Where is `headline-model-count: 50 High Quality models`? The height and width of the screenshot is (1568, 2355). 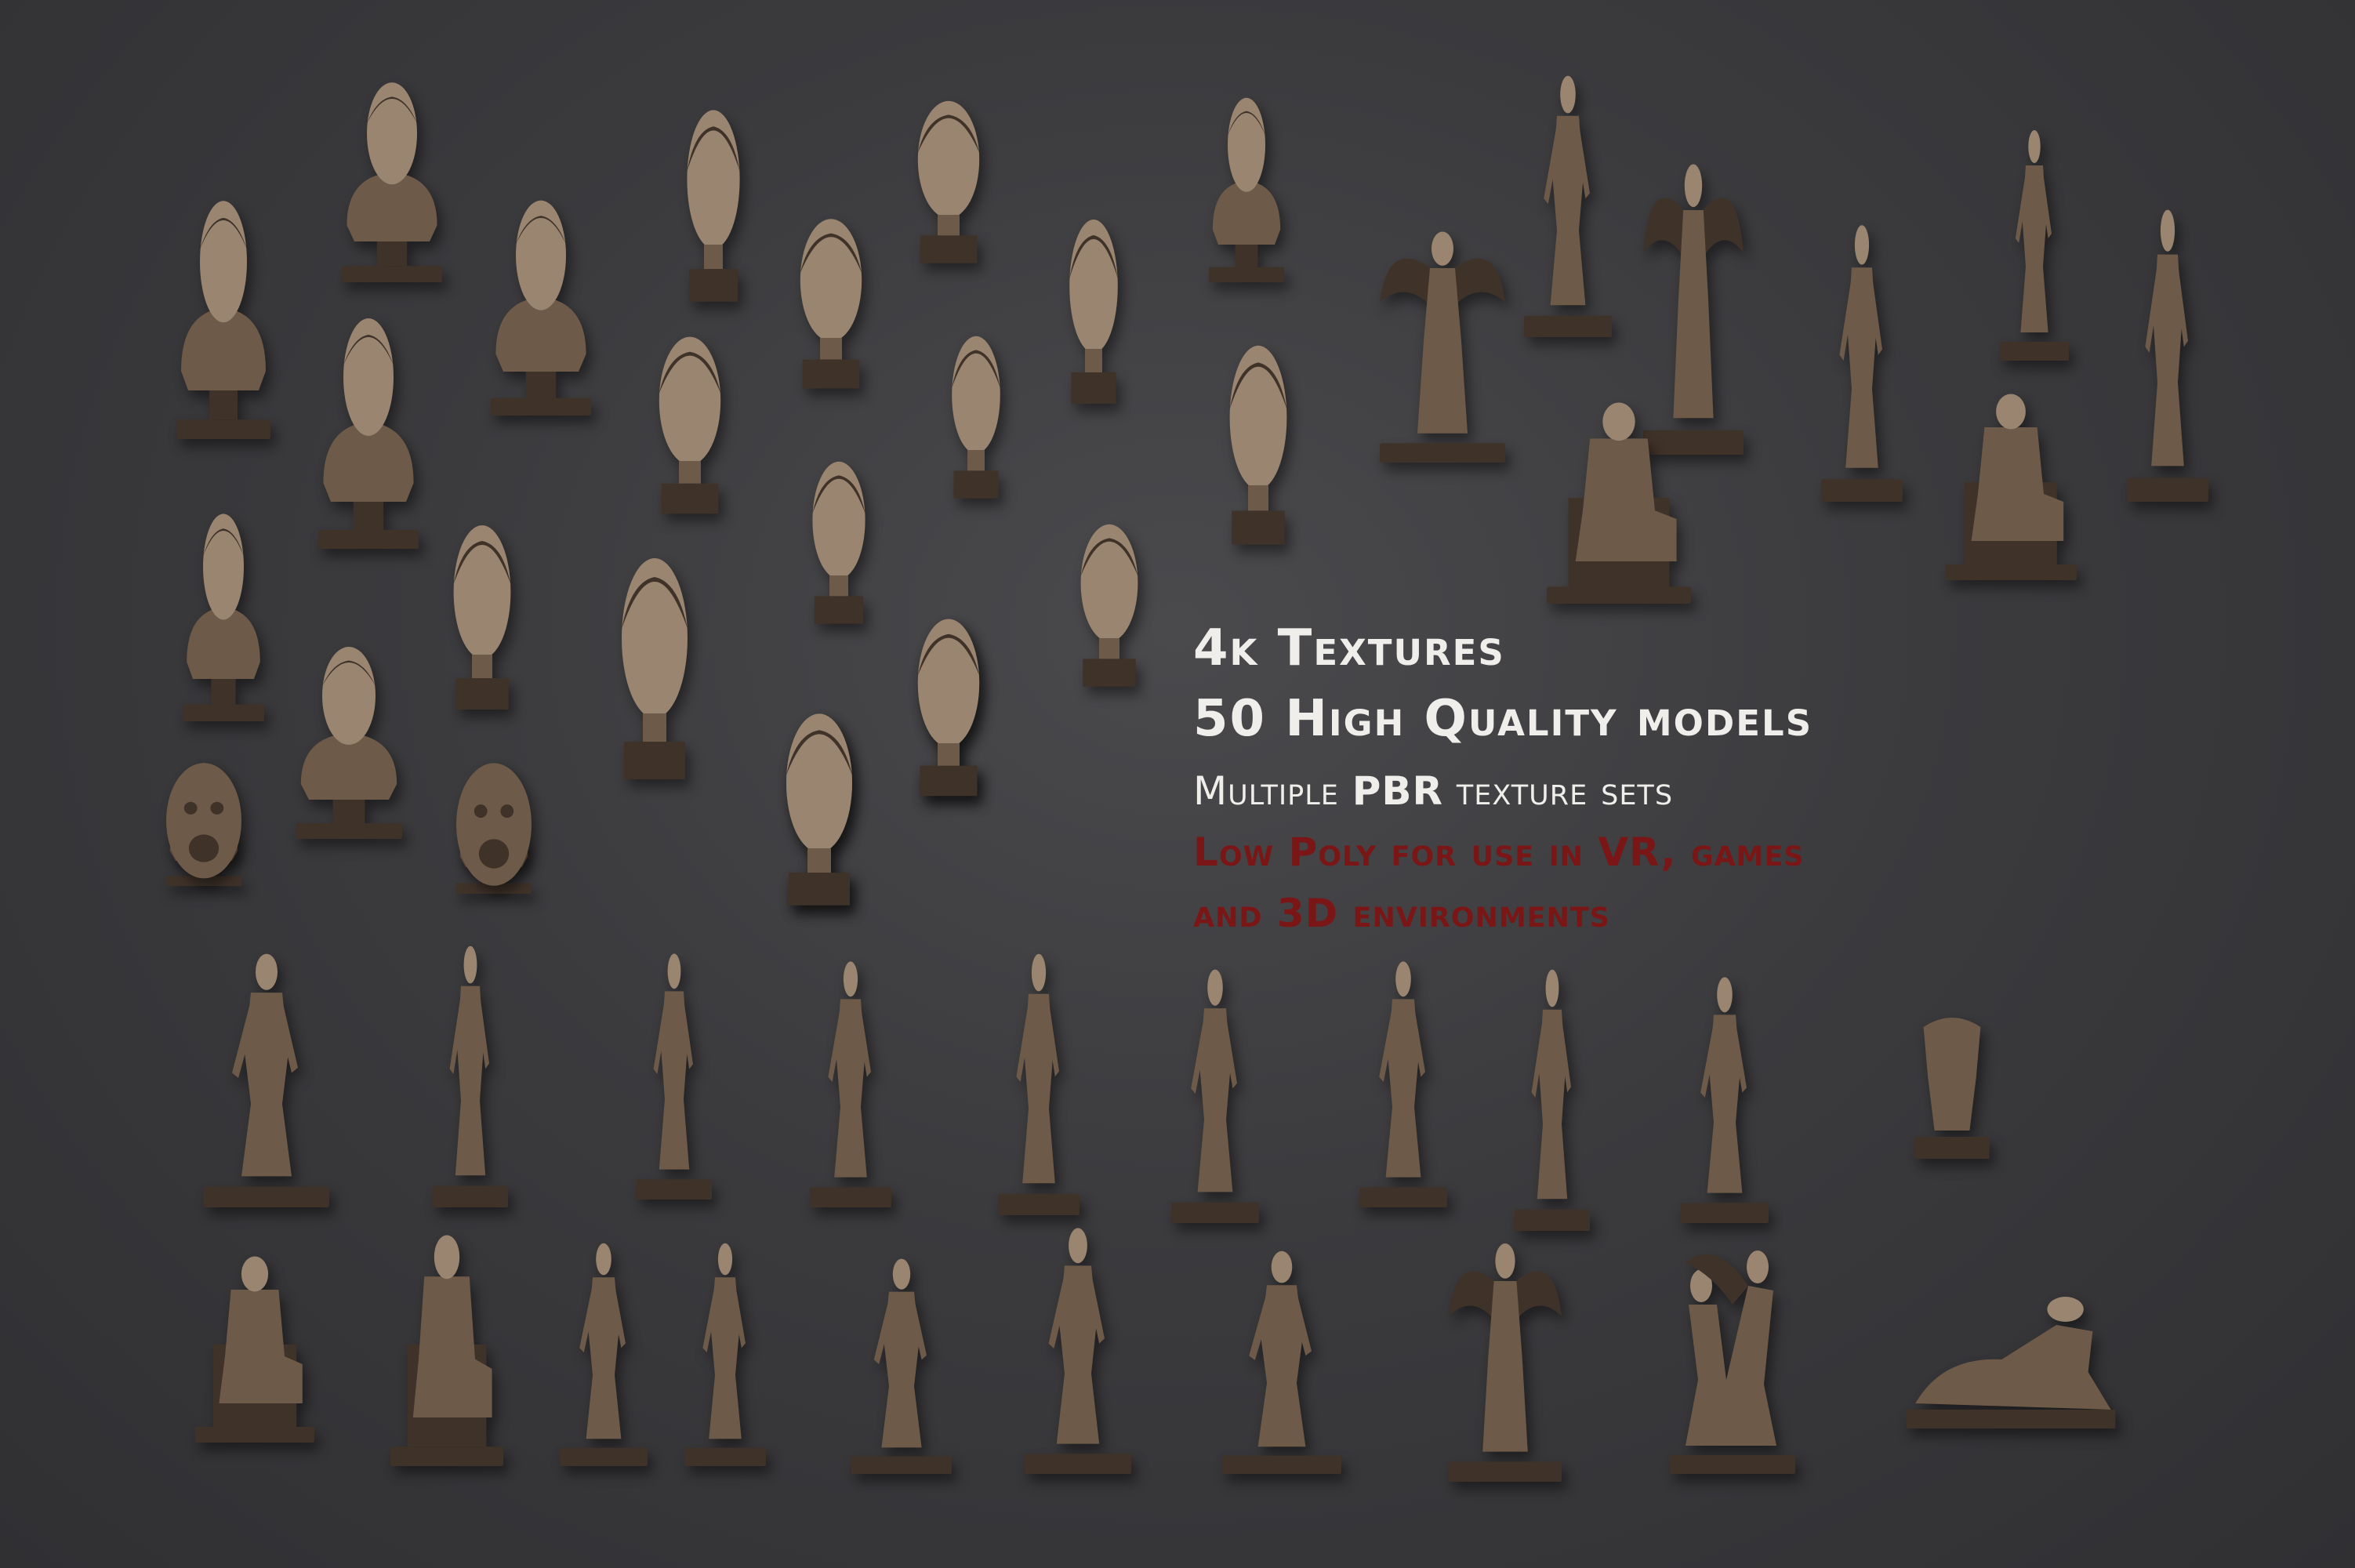 headline-model-count: 50 High Quality models is located at coordinates (1503, 719).